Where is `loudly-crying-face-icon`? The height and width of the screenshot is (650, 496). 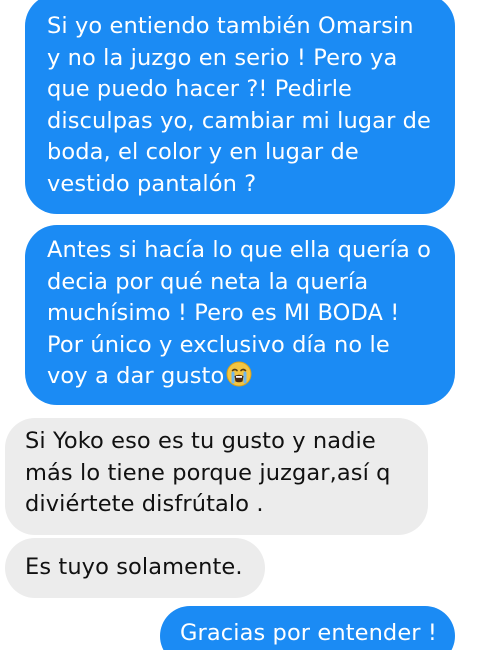
loudly-crying-face-icon is located at coordinates (239, 374).